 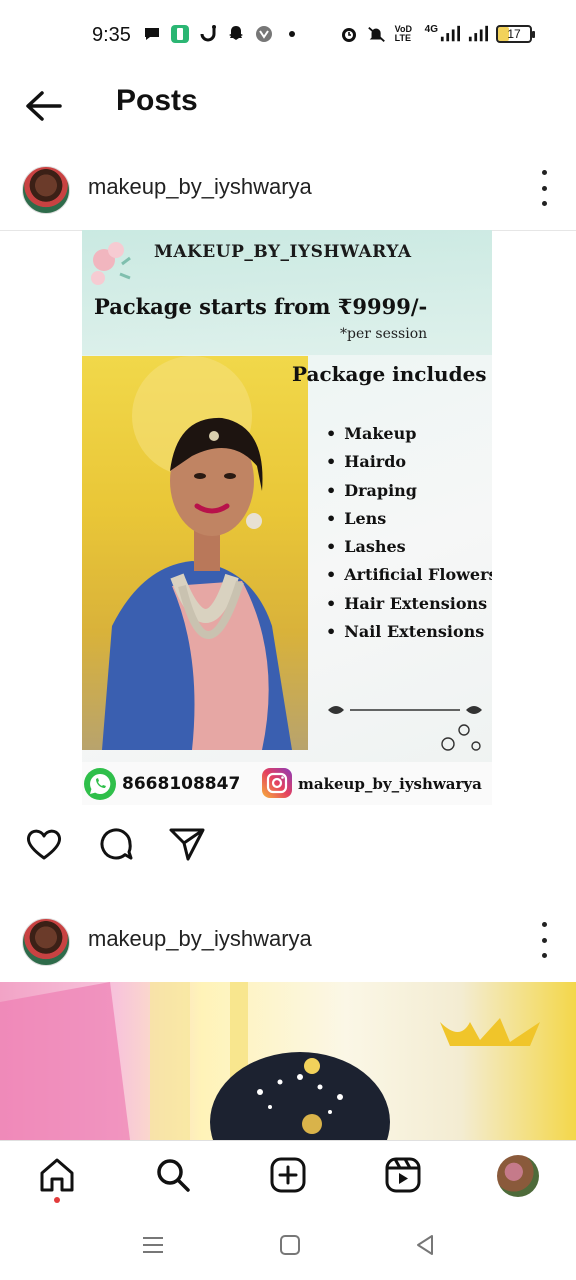 What do you see at coordinates (100, 784) in the screenshot?
I see `whatsapp-icon` at bounding box center [100, 784].